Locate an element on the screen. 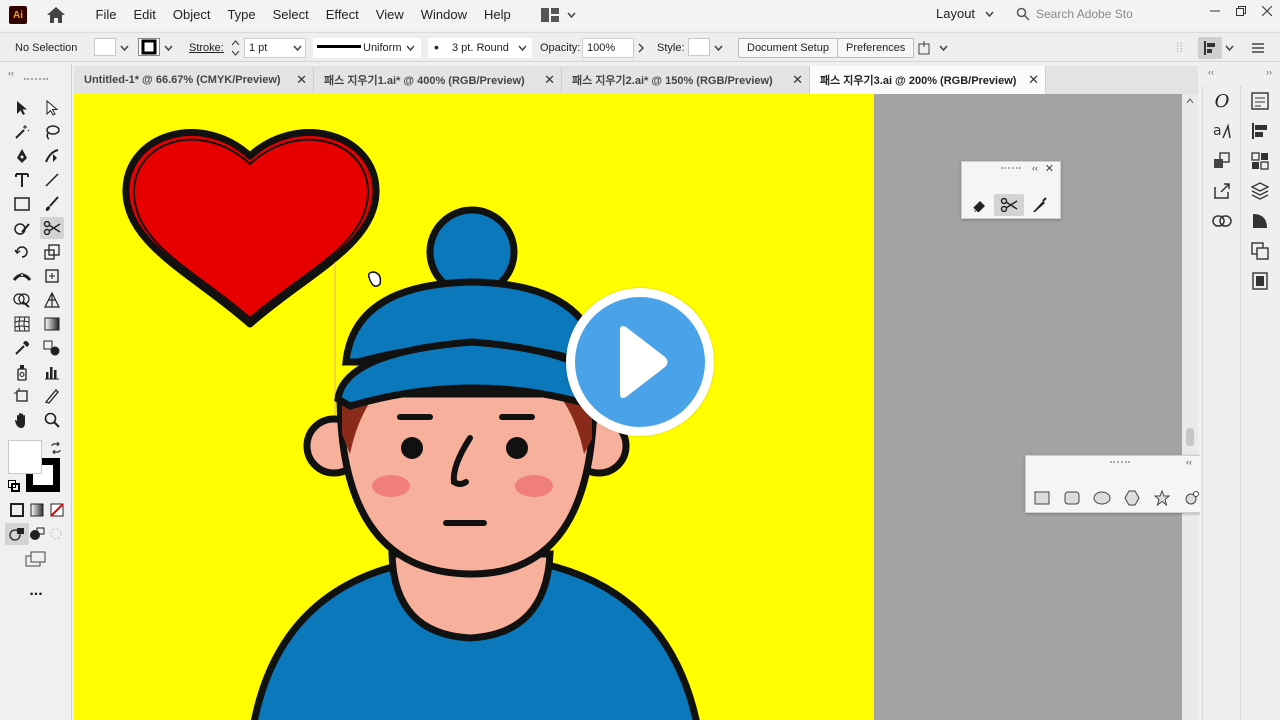 The height and width of the screenshot is (720, 1280). hand-tool-icon is located at coordinates (22, 420).